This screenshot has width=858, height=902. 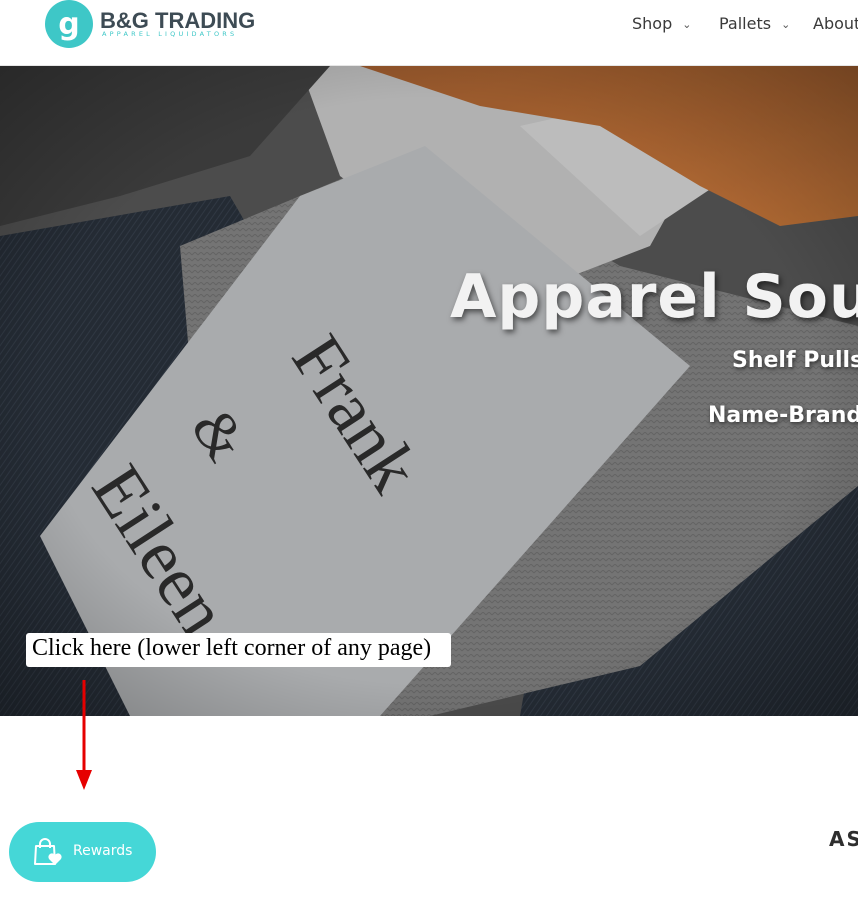 What do you see at coordinates (84, 735) in the screenshot?
I see `annotation-arrow-icon` at bounding box center [84, 735].